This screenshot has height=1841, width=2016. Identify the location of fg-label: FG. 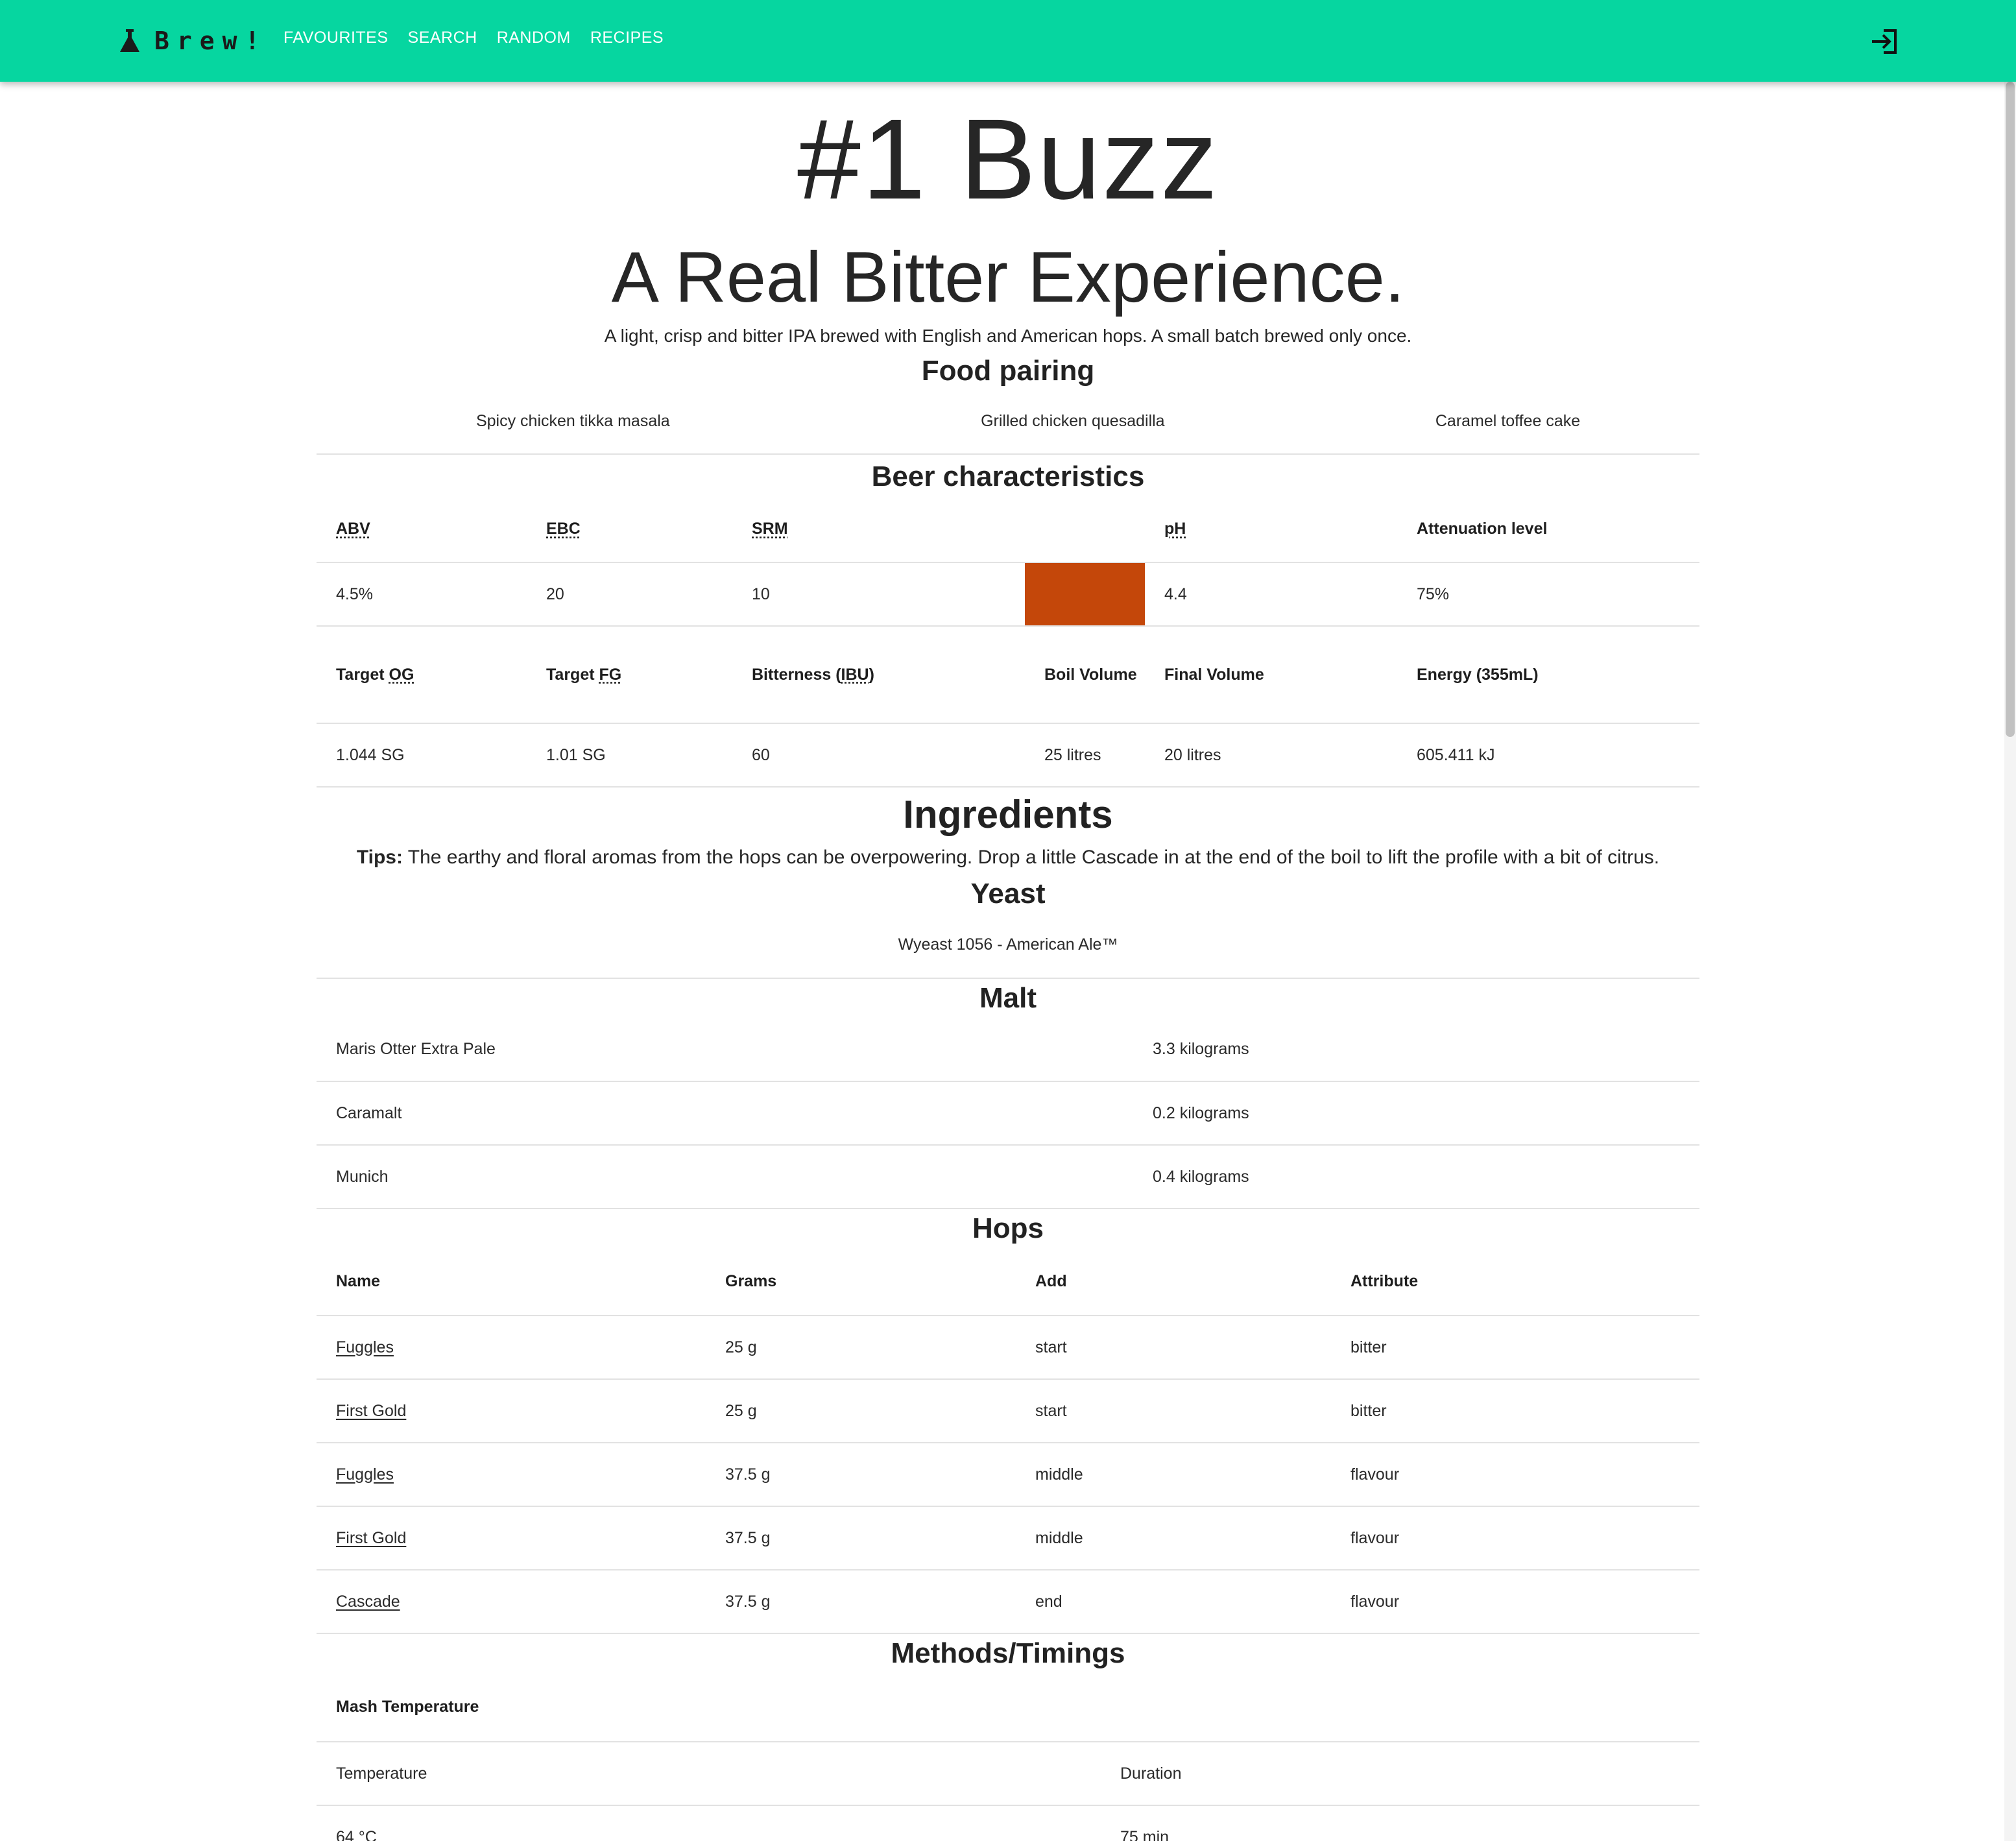
(610, 674).